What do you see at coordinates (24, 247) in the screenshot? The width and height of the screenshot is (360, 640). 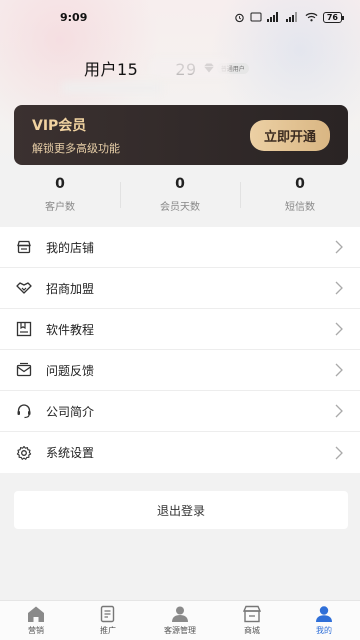 I see `store-icon` at bounding box center [24, 247].